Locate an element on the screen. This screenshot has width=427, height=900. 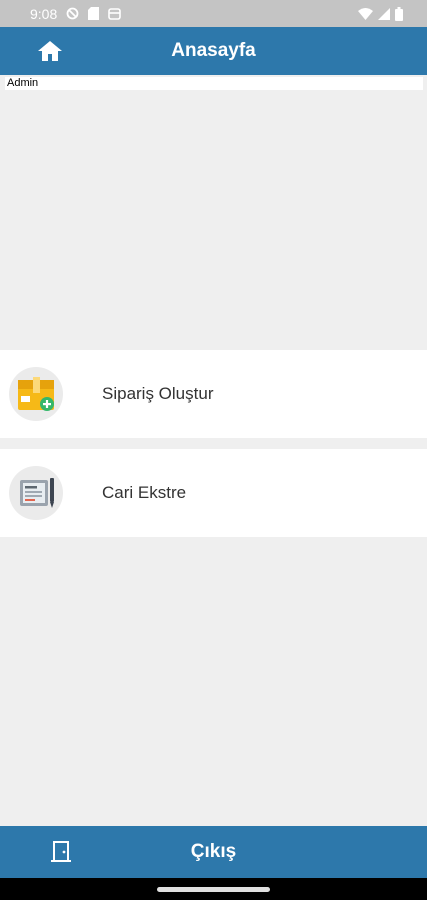
do-not-disturb-icon is located at coordinates (72, 13).